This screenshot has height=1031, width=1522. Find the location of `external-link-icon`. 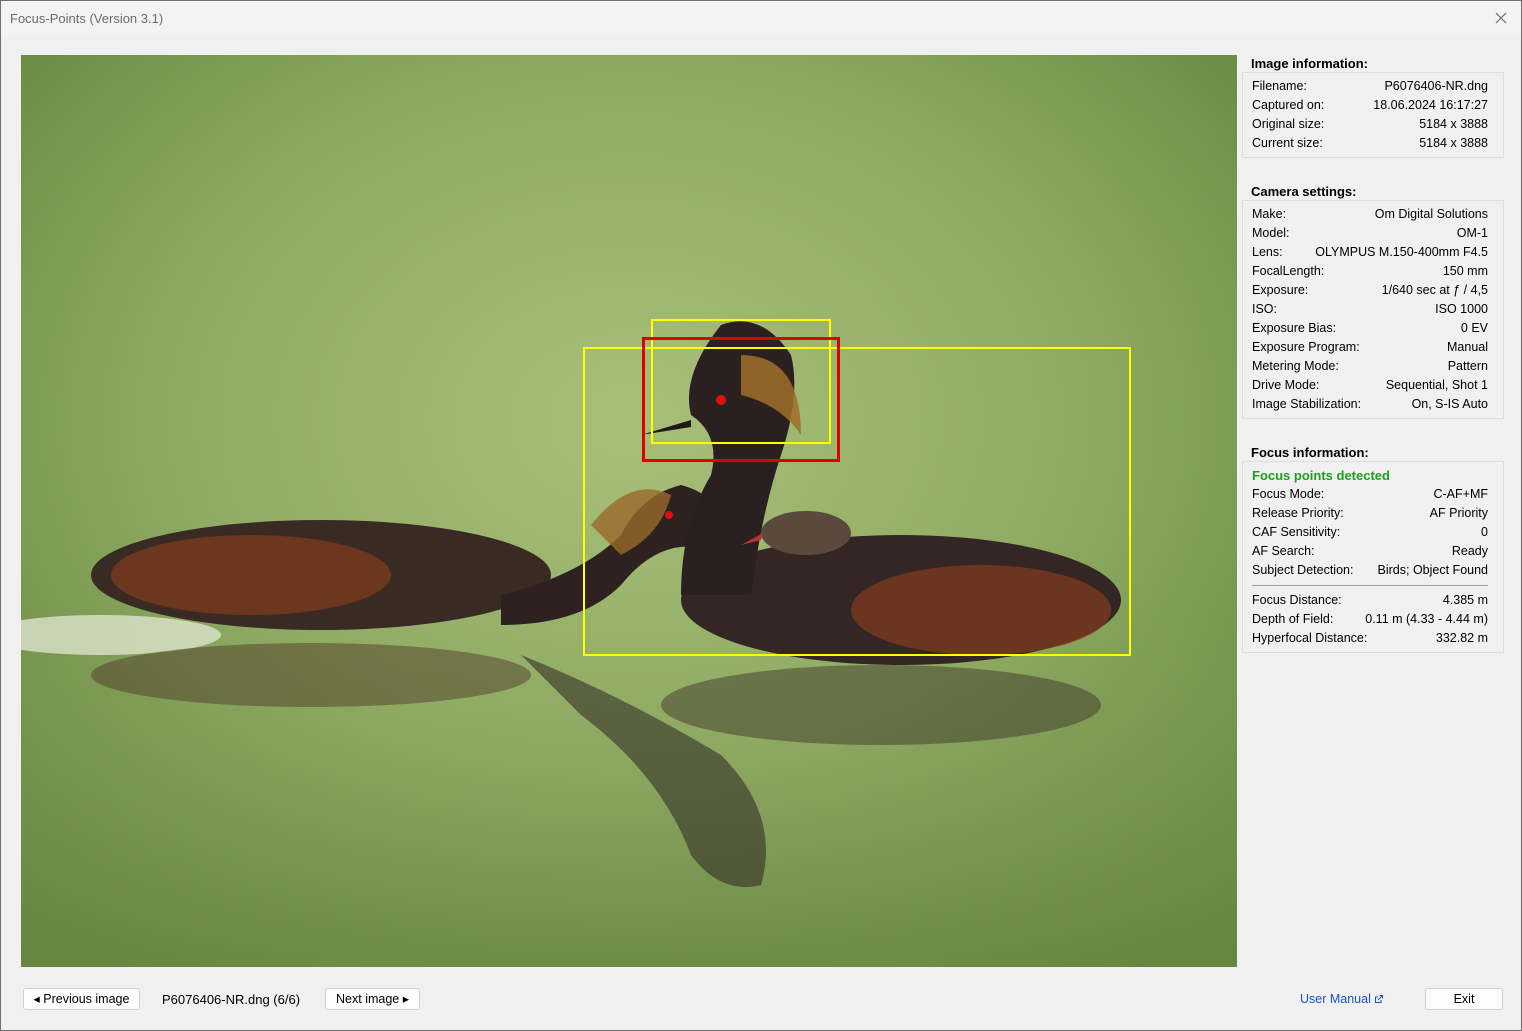

external-link-icon is located at coordinates (1379, 999).